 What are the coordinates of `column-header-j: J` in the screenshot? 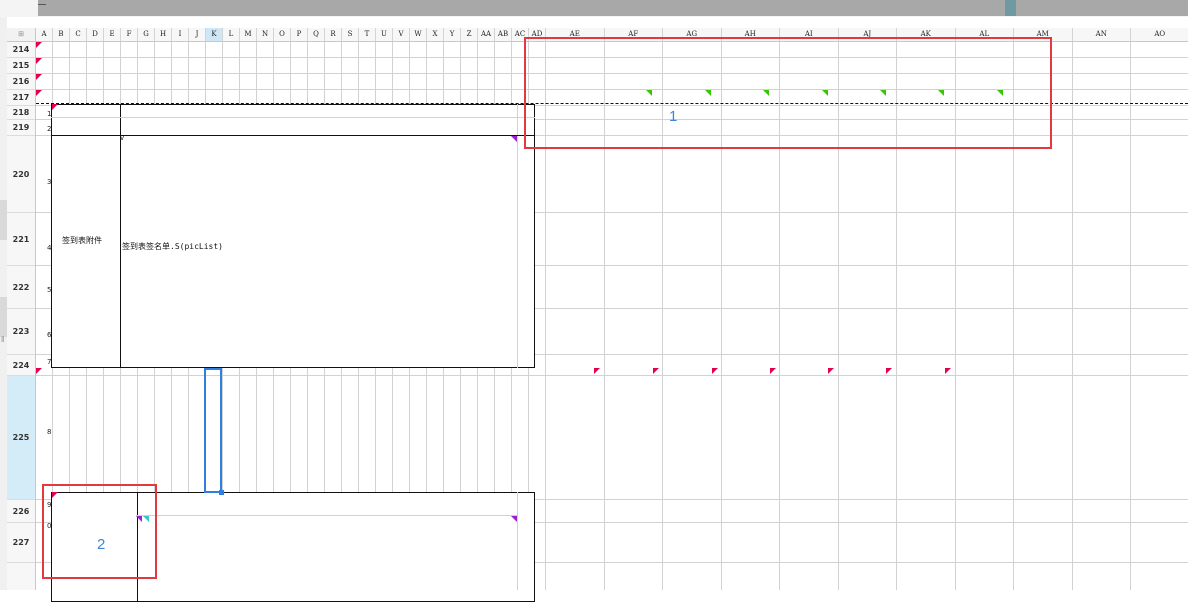 It's located at (197, 34).